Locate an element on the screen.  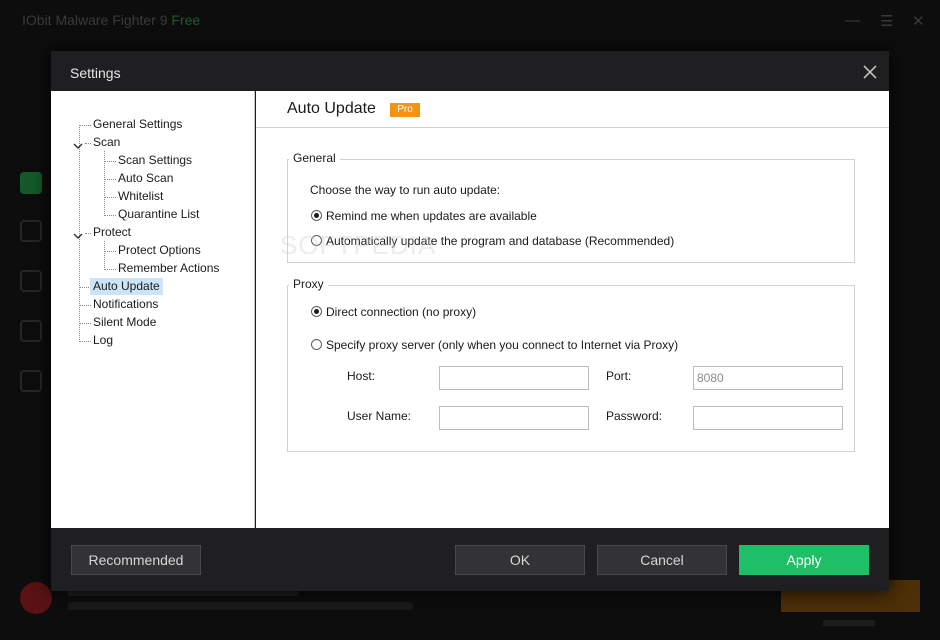
direct-connection-radio is located at coordinates (316, 311).